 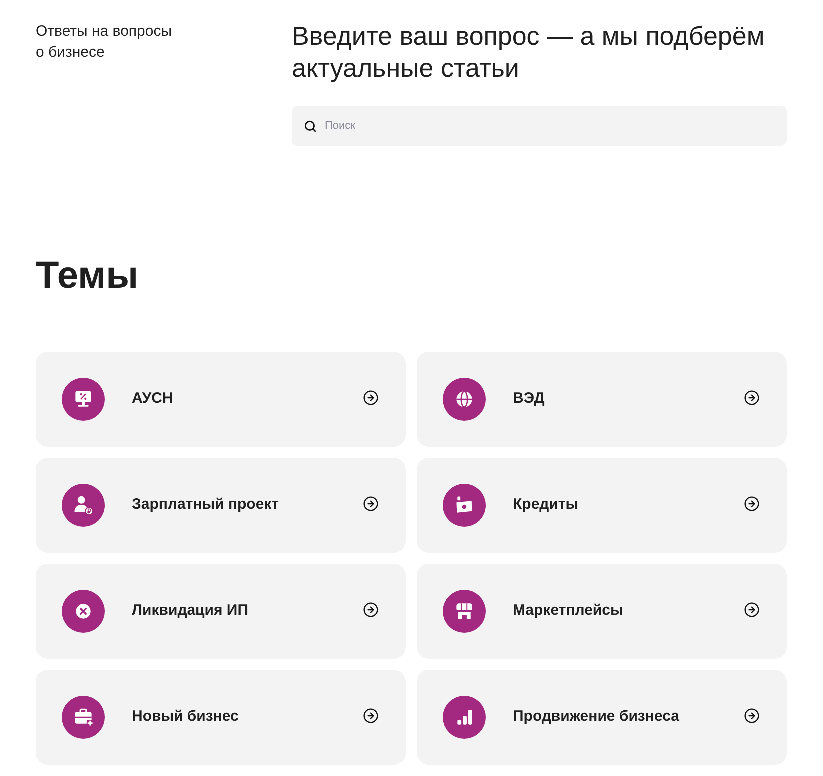 I want to click on topic-card: ВЭД, so click(x=602, y=399).